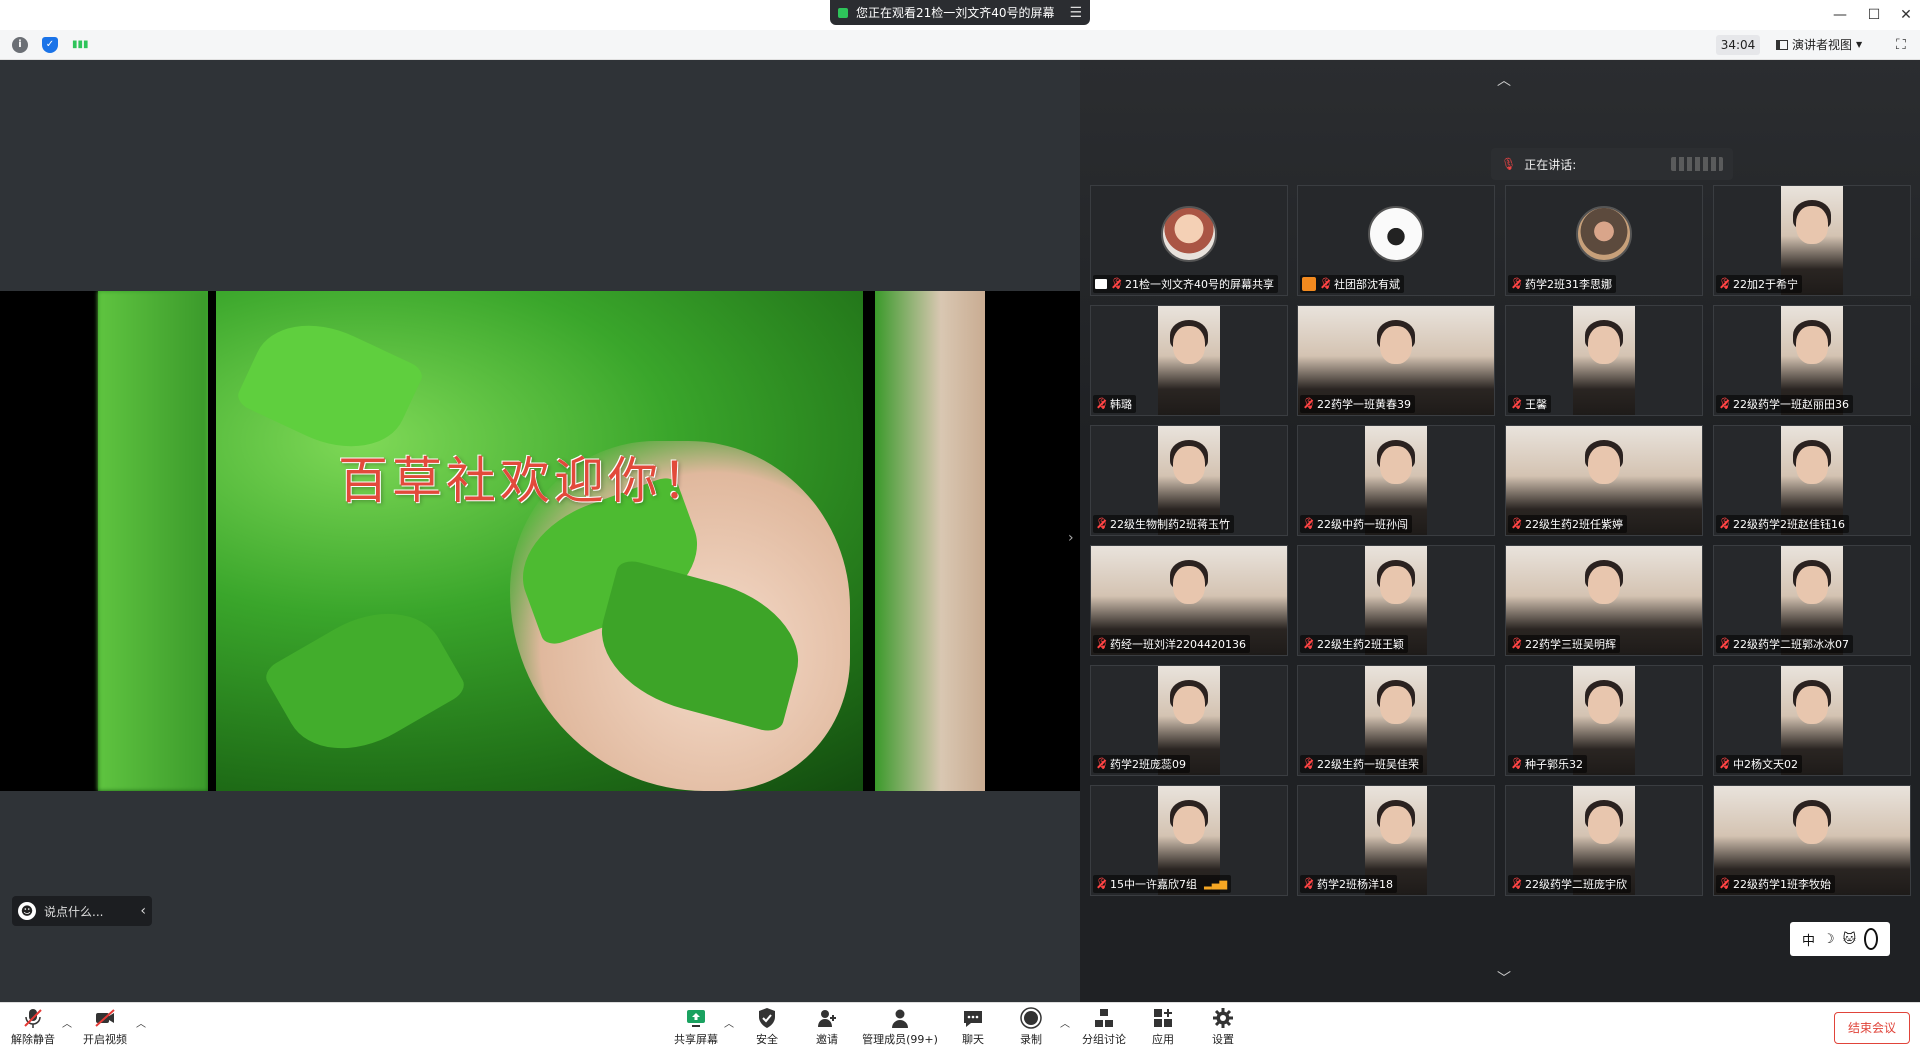 Image resolution: width=1920 pixels, height=1052 pixels. What do you see at coordinates (1812, 600) in the screenshot?
I see `participant-tile: 🎙 22级药学二班郭冰冰07` at bounding box center [1812, 600].